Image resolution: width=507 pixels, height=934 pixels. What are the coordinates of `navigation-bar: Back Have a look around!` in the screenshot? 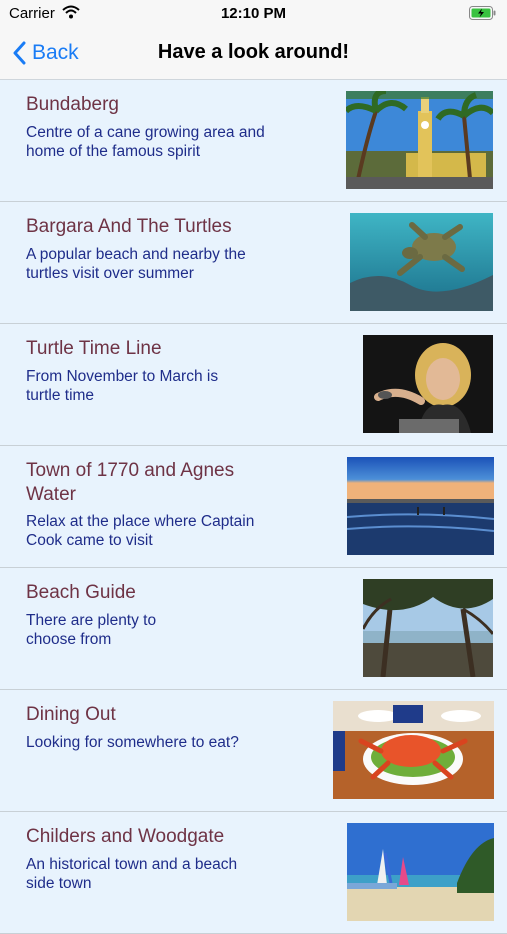 It's located at (253, 54).